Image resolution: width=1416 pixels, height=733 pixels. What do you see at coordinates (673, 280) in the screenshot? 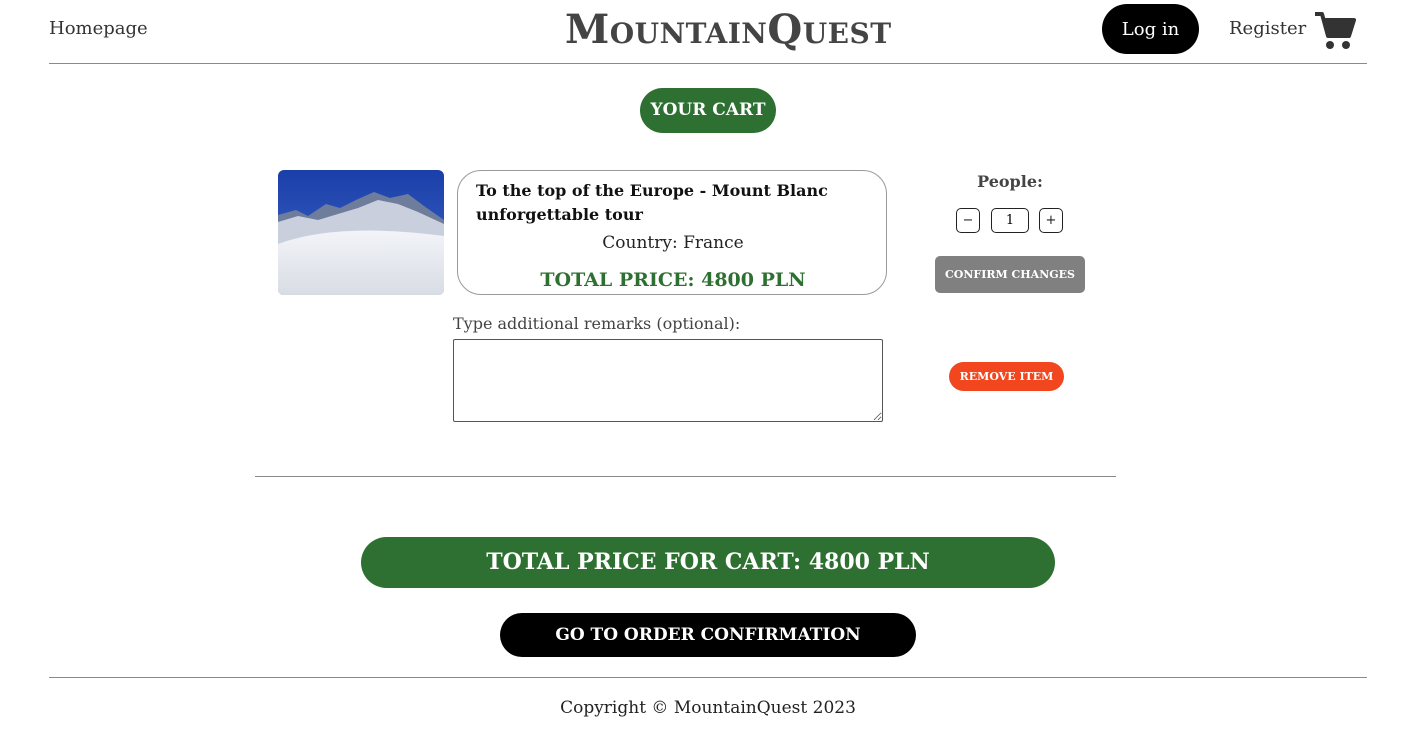
I see `item-total-price: TOTAL PRICE: 4800 PLN` at bounding box center [673, 280].